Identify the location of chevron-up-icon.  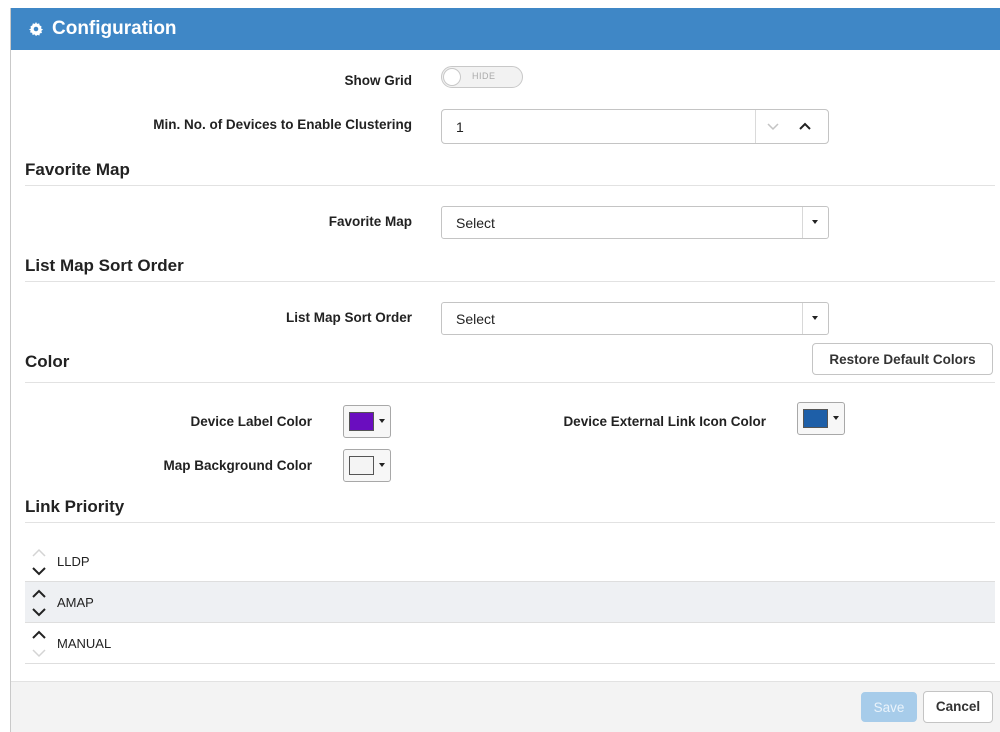
(805, 126).